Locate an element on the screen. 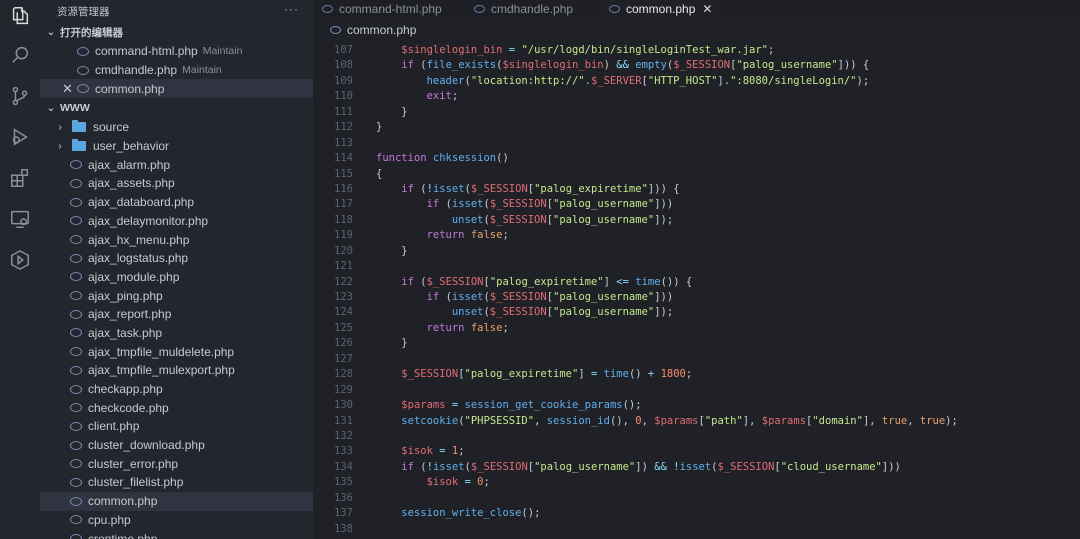  line-number: 132 is located at coordinates (343, 435).